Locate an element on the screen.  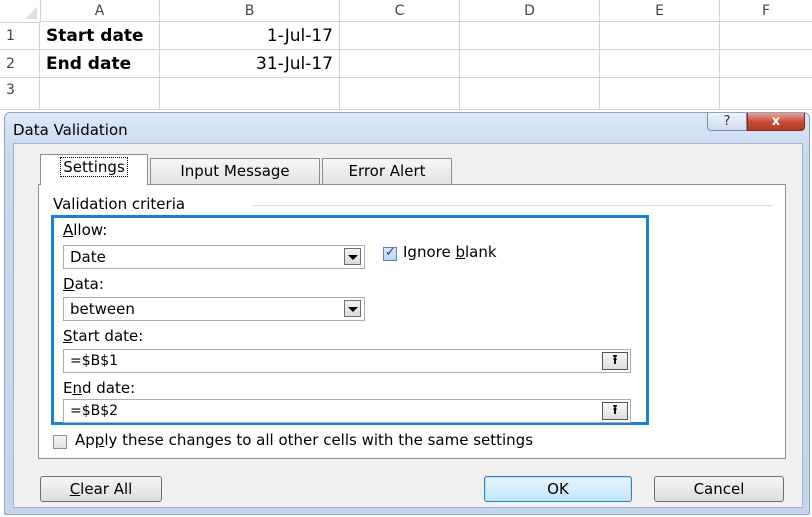
cell-e2 is located at coordinates (660, 64).